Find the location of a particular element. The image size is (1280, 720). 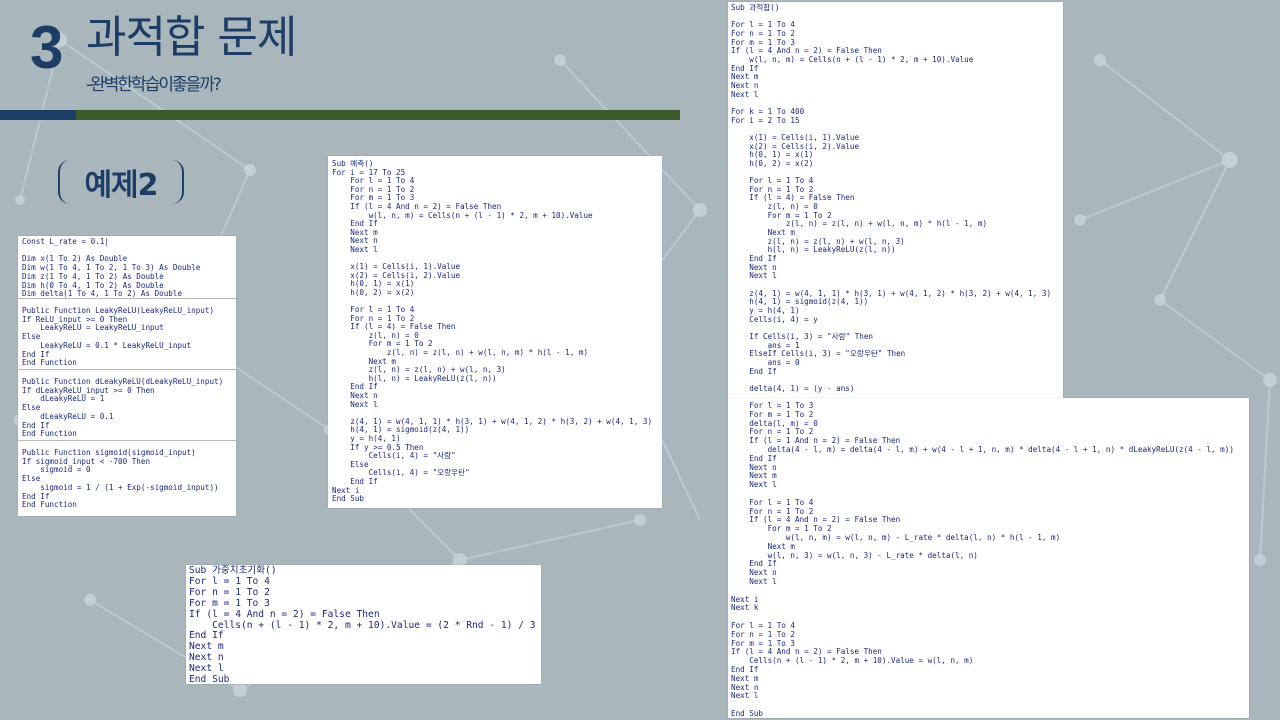

header-rule-green is located at coordinates (378, 115).